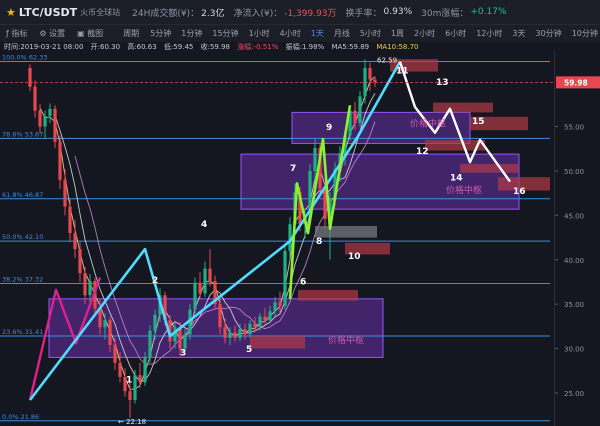 Image resolution: width=600 pixels, height=426 pixels. What do you see at coordinates (310, 13) in the screenshot?
I see `netflow-value: -1,399.93万` at bounding box center [310, 13].